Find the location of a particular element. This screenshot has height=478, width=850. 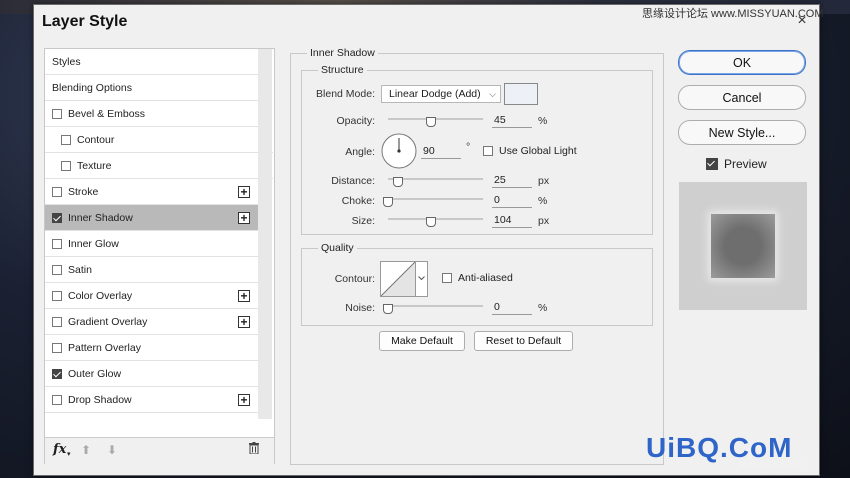

opacity-label: Opacity: is located at coordinates (355, 121).